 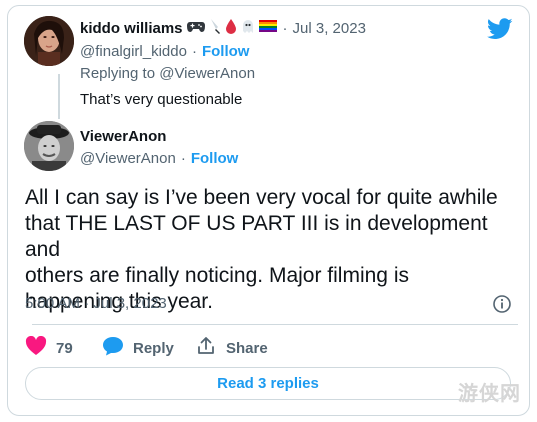 I want to click on share-icon, so click(x=206, y=348).